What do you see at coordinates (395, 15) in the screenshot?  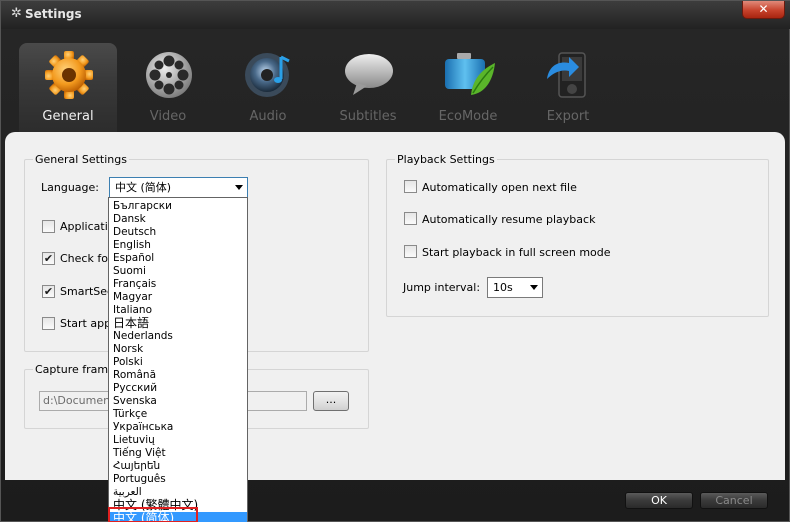 I see `title-bar: ✲ Settings ✕` at bounding box center [395, 15].